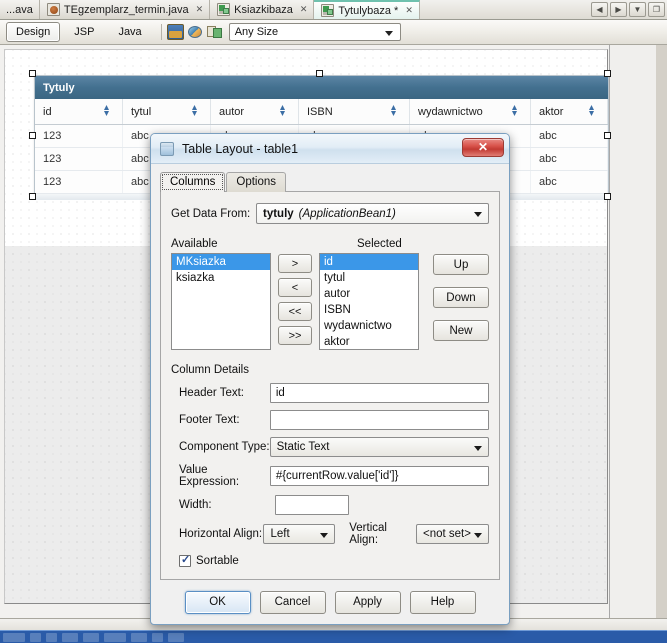 This screenshot has height=643, width=667. Describe the element at coordinates (217, 602) in the screenshot. I see `ok-button: OK` at that location.